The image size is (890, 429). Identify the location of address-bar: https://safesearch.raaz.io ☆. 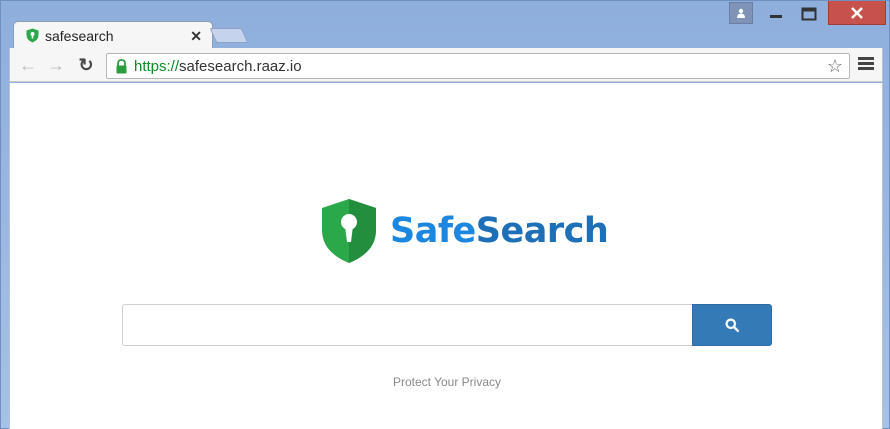
(478, 66).